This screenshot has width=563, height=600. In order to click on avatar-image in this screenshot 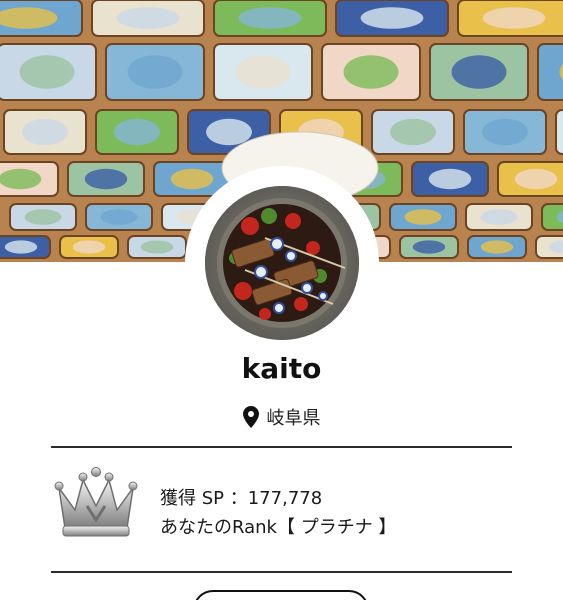, I will do `click(282, 263)`.